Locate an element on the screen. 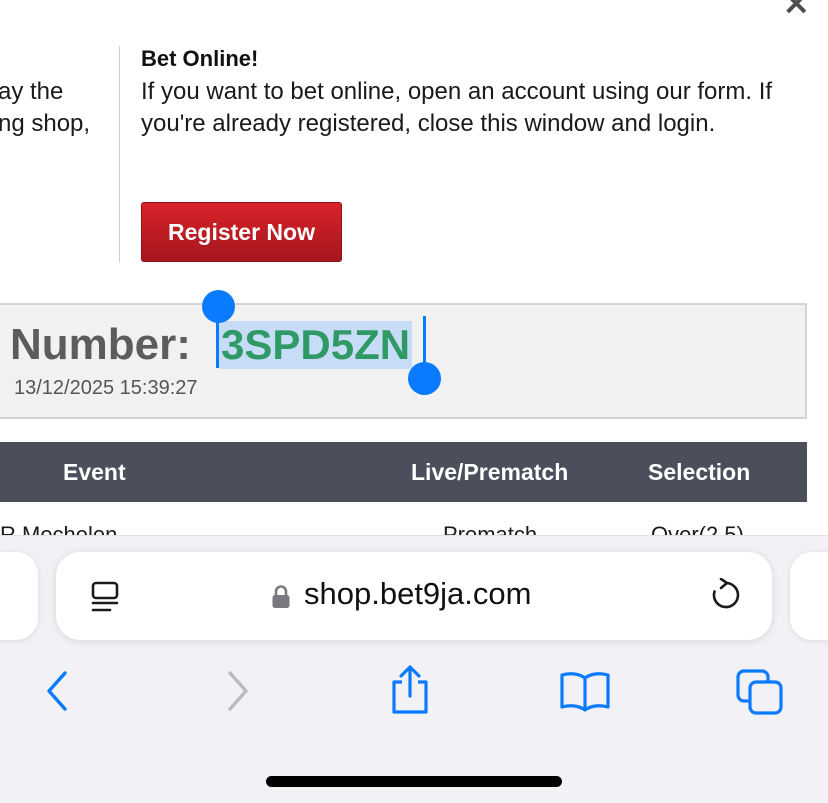 This screenshot has width=828, height=803. reader-icon is located at coordinates (106, 597).